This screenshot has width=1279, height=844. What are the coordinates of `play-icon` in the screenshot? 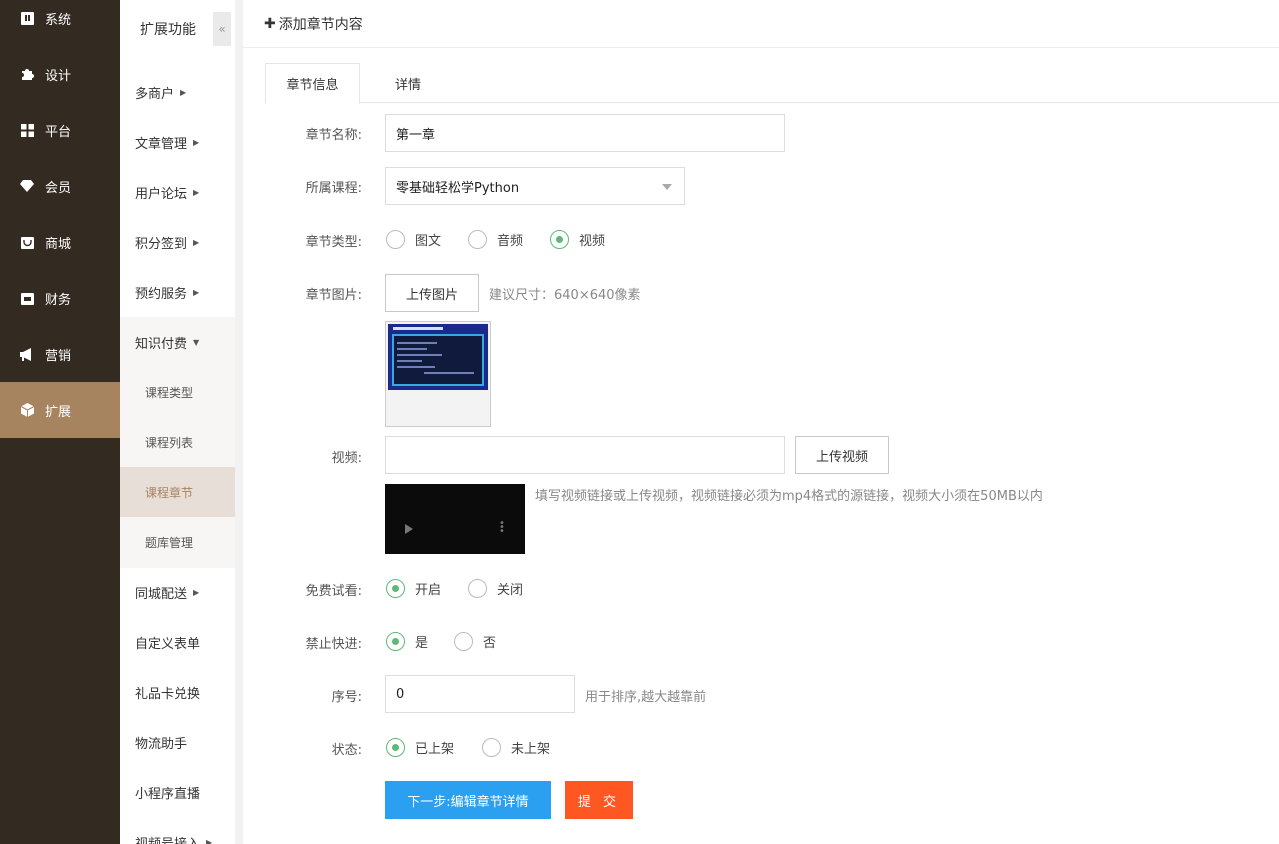 It's located at (409, 529).